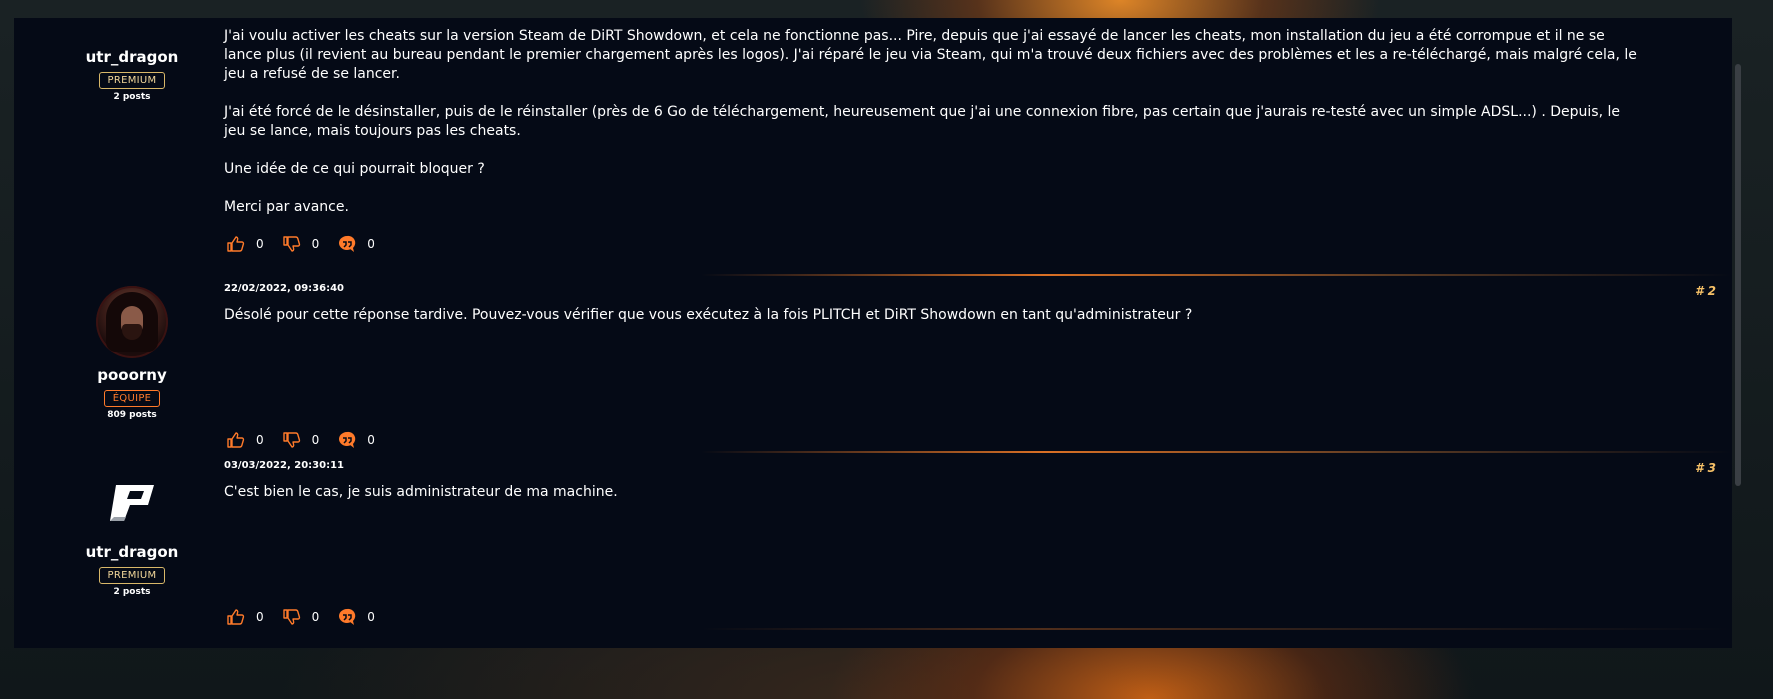  What do you see at coordinates (286, 207) in the screenshot?
I see `post-paragraph: Merci par avance.` at bounding box center [286, 207].